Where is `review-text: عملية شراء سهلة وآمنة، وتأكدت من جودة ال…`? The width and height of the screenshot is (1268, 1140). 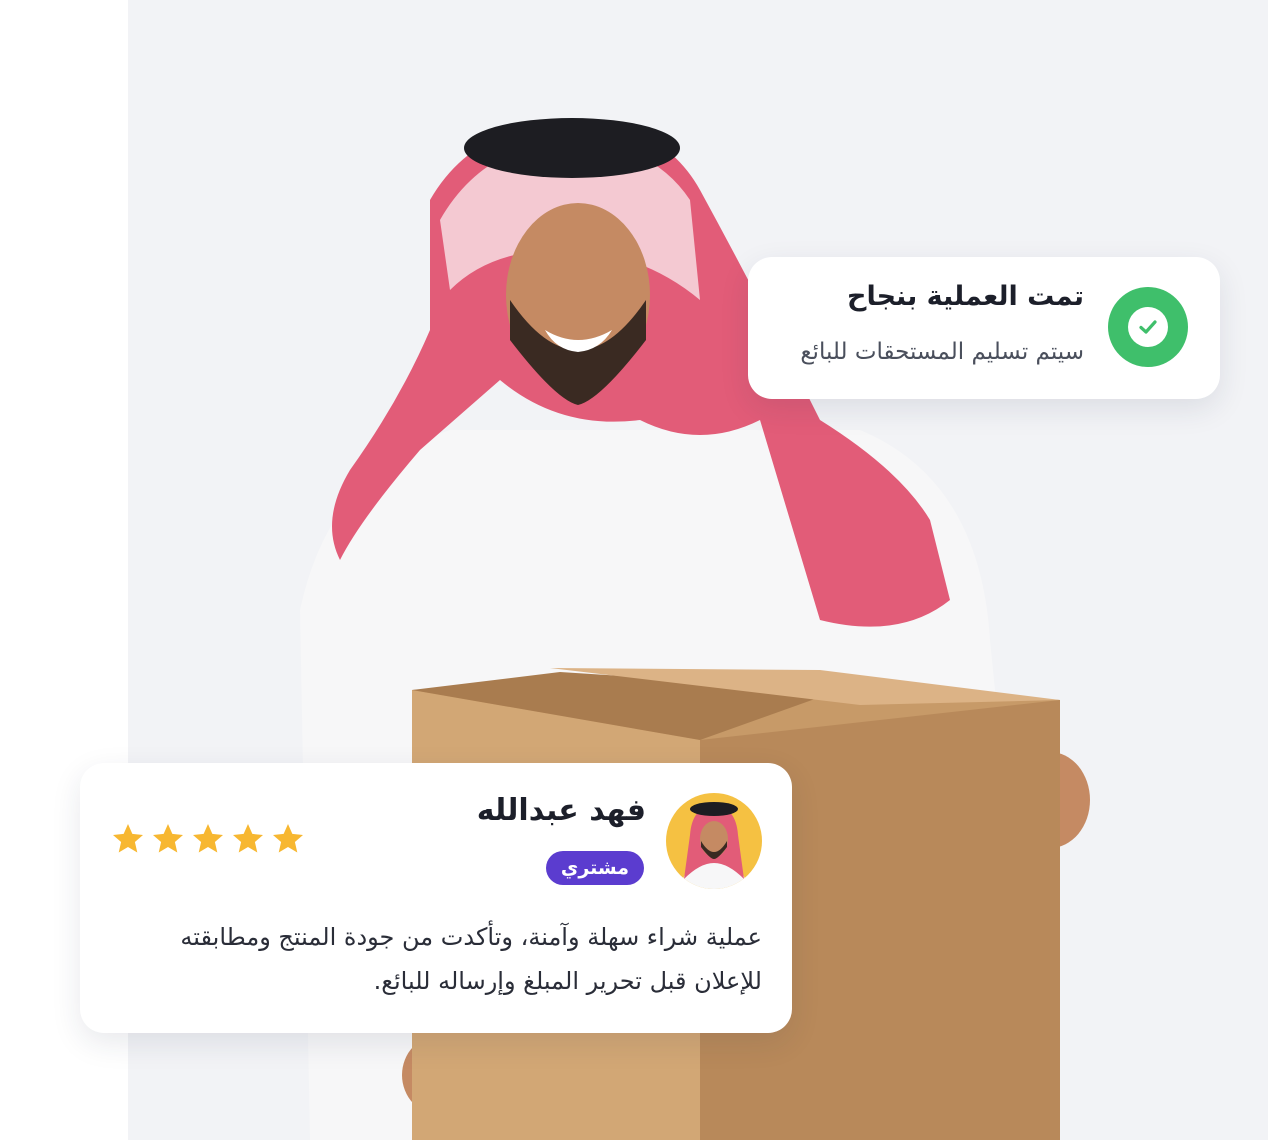 review-text: عملية شراء سهلة وآمنة، وتأكدت من جودة ال… is located at coordinates (471, 959).